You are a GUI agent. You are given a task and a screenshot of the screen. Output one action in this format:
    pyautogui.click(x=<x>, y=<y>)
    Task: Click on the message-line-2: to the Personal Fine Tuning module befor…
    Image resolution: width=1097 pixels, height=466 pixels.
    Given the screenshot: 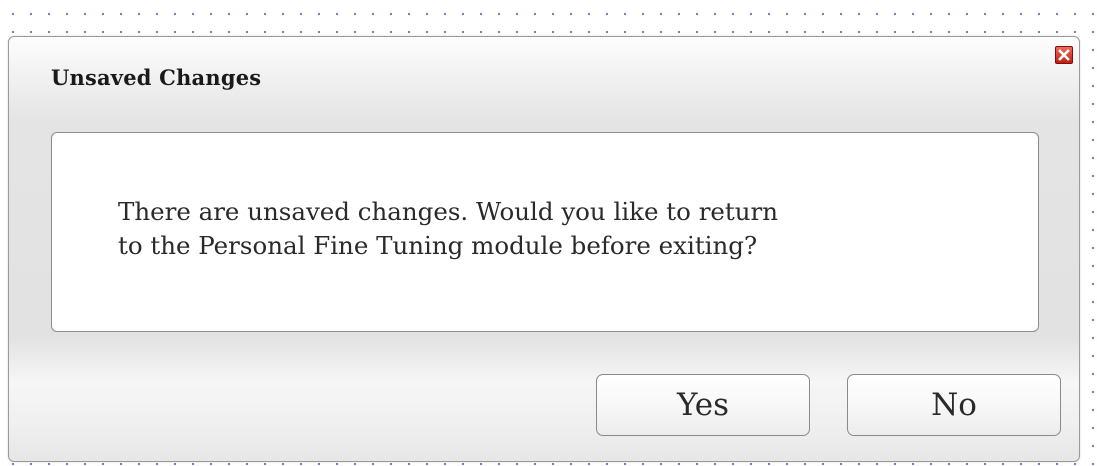 What is the action you would take?
    pyautogui.click(x=438, y=245)
    